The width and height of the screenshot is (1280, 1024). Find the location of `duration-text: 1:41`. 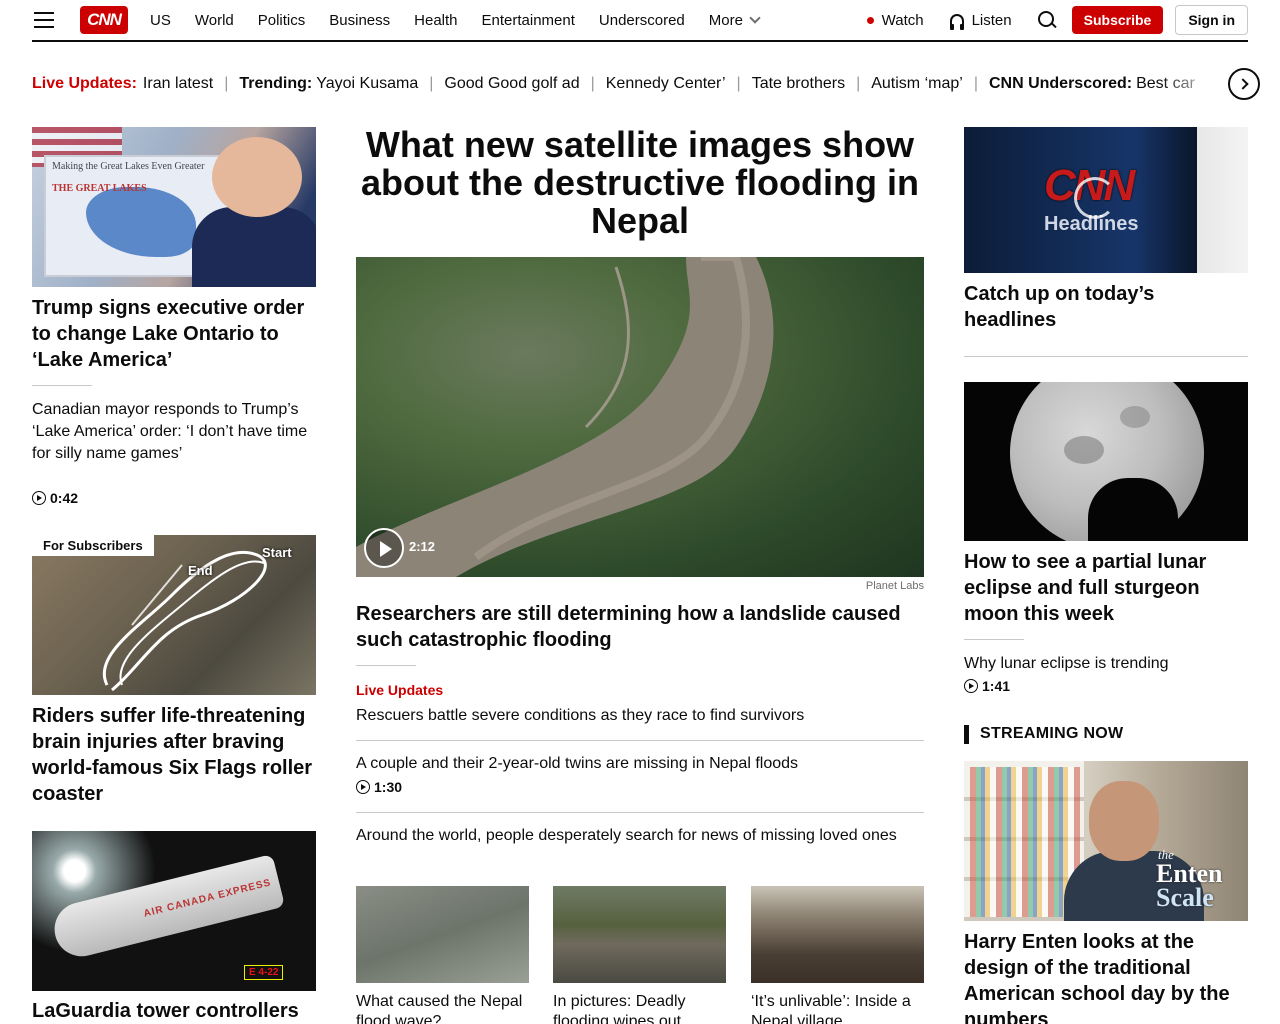

duration-text: 1:41 is located at coordinates (996, 686).